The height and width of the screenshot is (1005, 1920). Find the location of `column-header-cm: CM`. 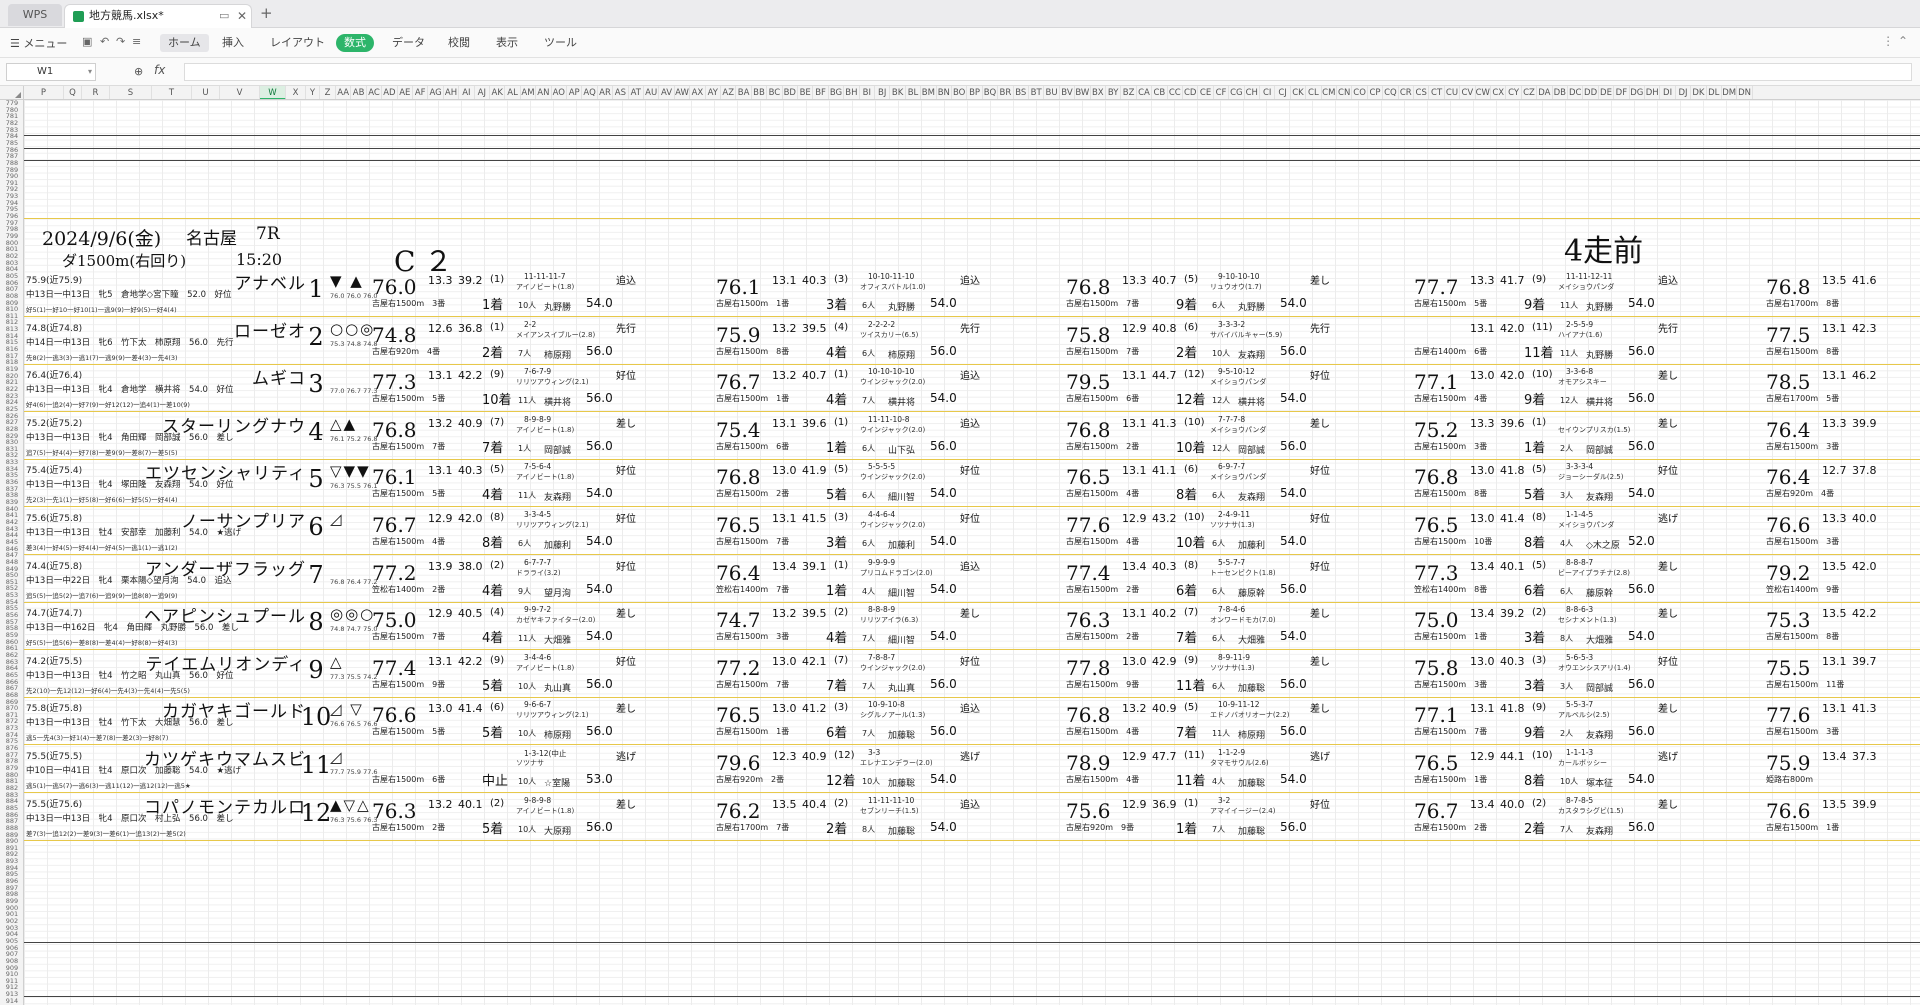

column-header-cm: CM is located at coordinates (1329, 92).